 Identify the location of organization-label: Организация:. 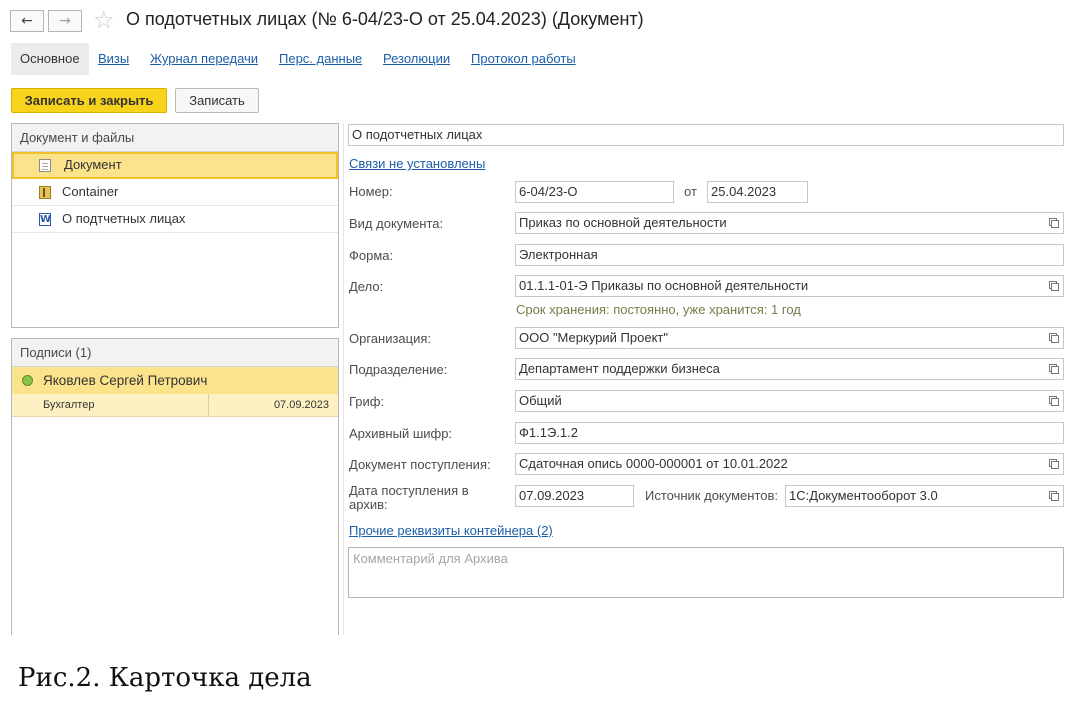
(390, 338).